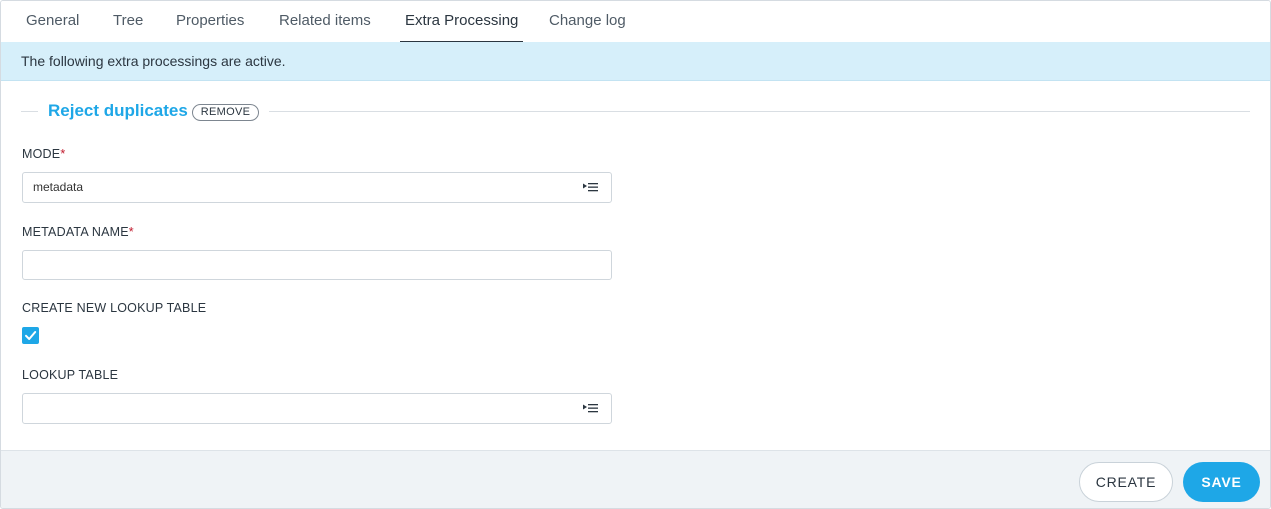 This screenshot has width=1271, height=509. I want to click on tab-tree: Tree, so click(128, 21).